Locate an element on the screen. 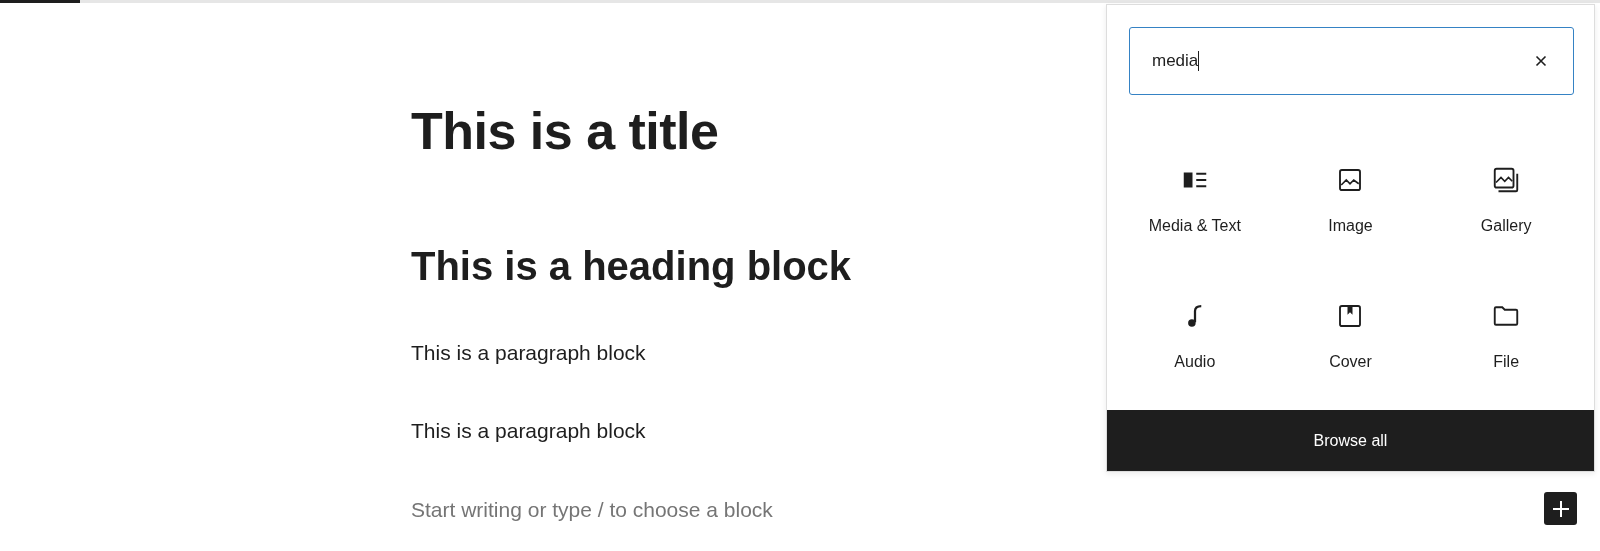 This screenshot has height=551, width=1600. block-item: Cover is located at coordinates (1350, 336).